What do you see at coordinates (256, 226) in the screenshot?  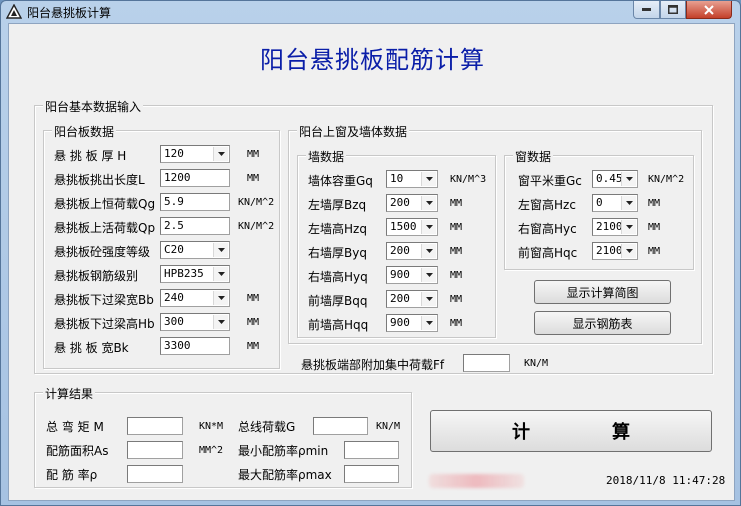 I see `slab-unit-3: KN/M^2` at bounding box center [256, 226].